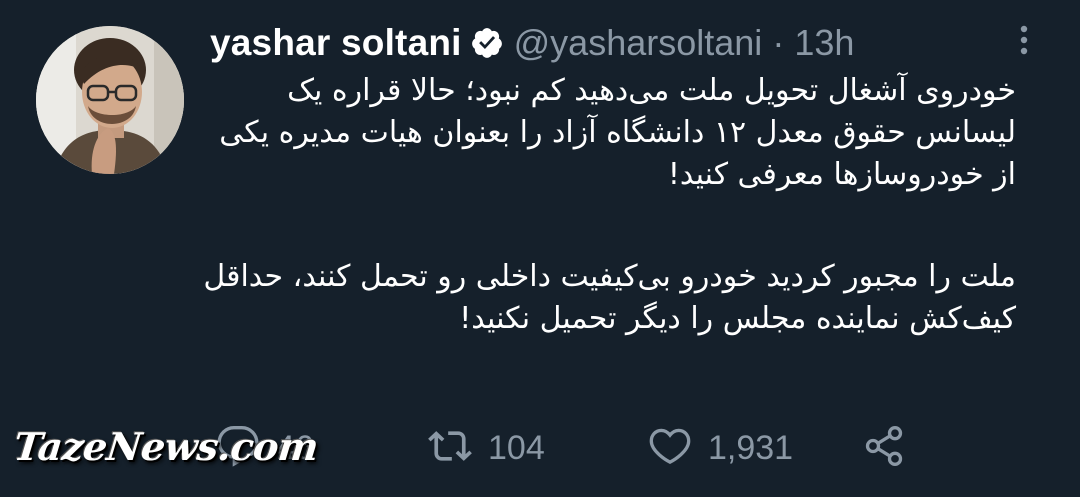  Describe the element at coordinates (166, 446) in the screenshot. I see `watermark-logo: TazeNews.com` at that location.